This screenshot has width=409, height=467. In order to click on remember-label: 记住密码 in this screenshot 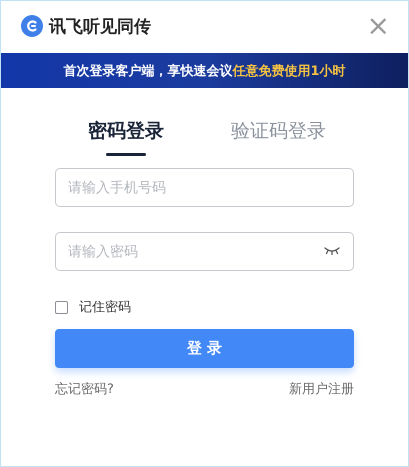, I will do `click(105, 307)`.